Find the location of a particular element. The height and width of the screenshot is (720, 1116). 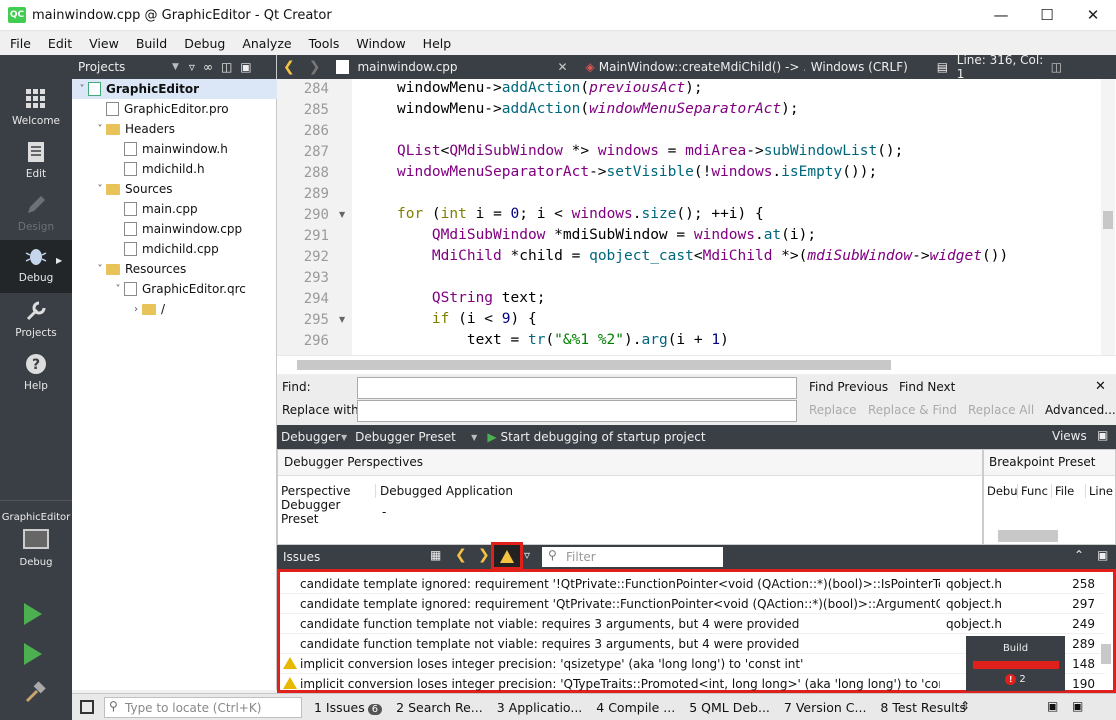

expand-arrow-icon: › is located at coordinates (136, 309).